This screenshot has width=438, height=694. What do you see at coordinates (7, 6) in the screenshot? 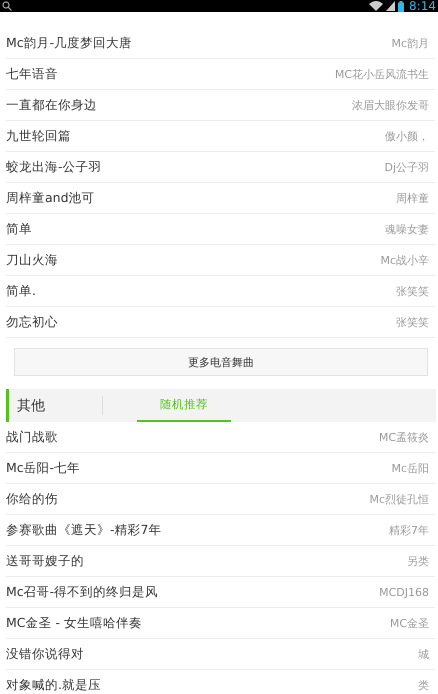
I see `search-icon` at bounding box center [7, 6].